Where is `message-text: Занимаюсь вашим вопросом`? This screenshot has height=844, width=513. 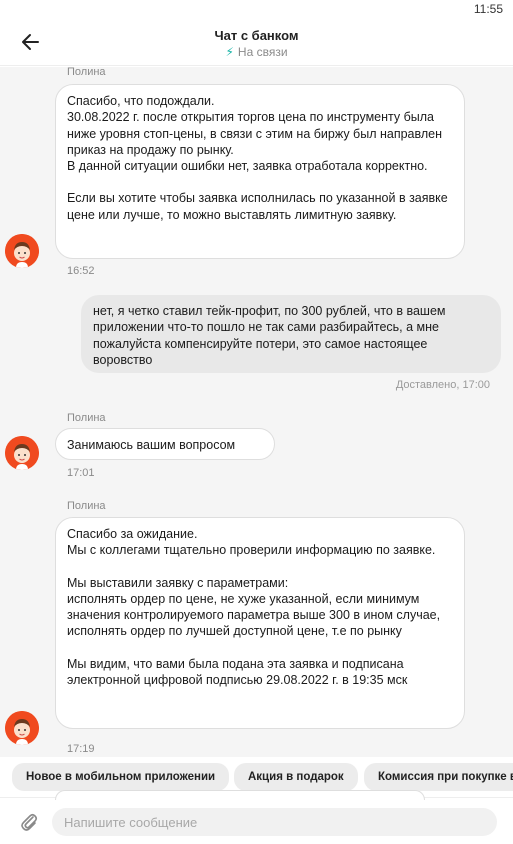 message-text: Занимаюсь вашим вопросом is located at coordinates (151, 445).